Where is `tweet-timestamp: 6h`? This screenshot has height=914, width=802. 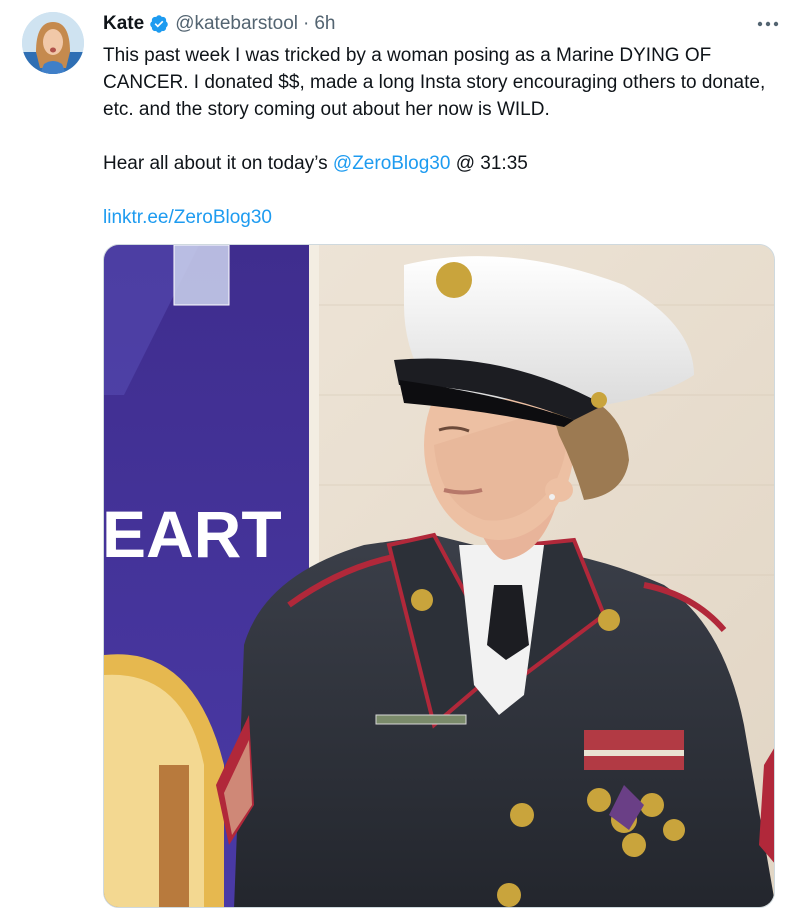
tweet-timestamp: 6h is located at coordinates (324, 24).